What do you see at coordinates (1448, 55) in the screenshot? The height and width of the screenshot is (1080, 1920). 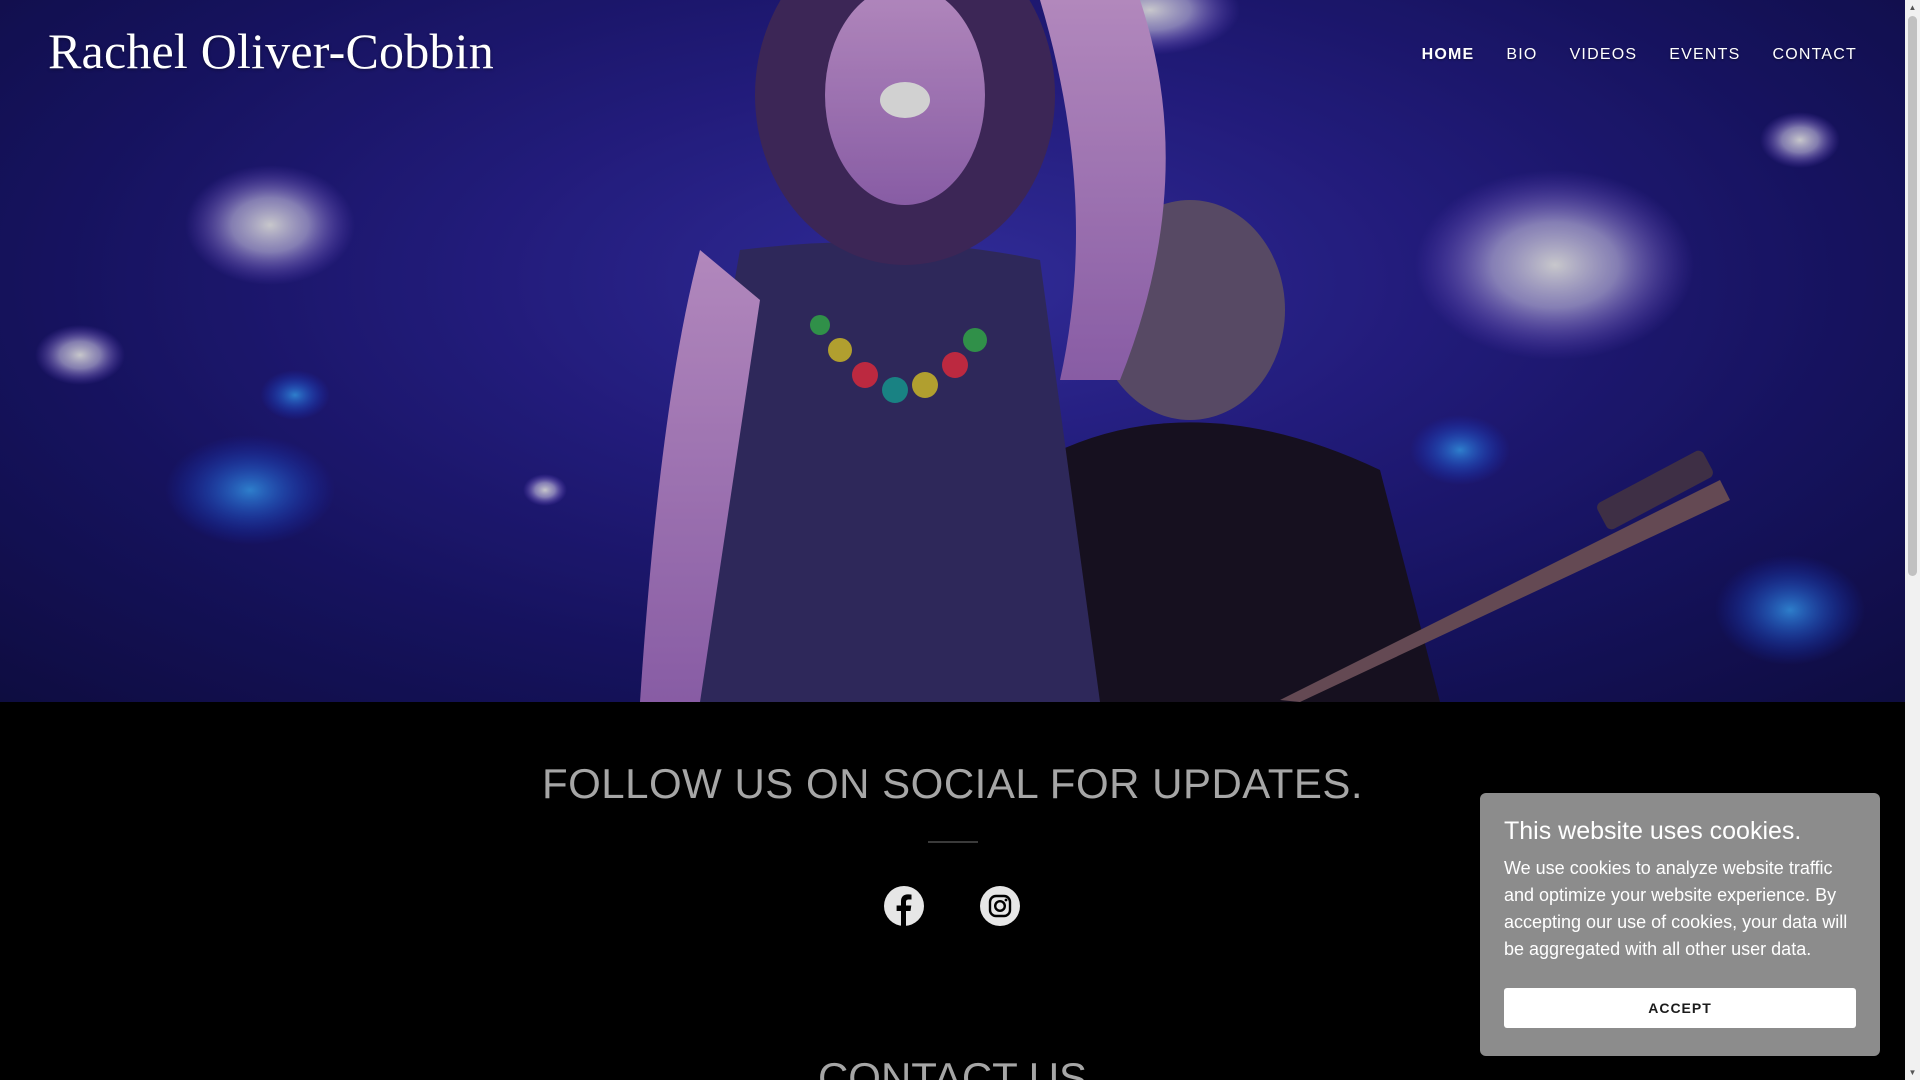 I see `nav-home: HOME` at bounding box center [1448, 55].